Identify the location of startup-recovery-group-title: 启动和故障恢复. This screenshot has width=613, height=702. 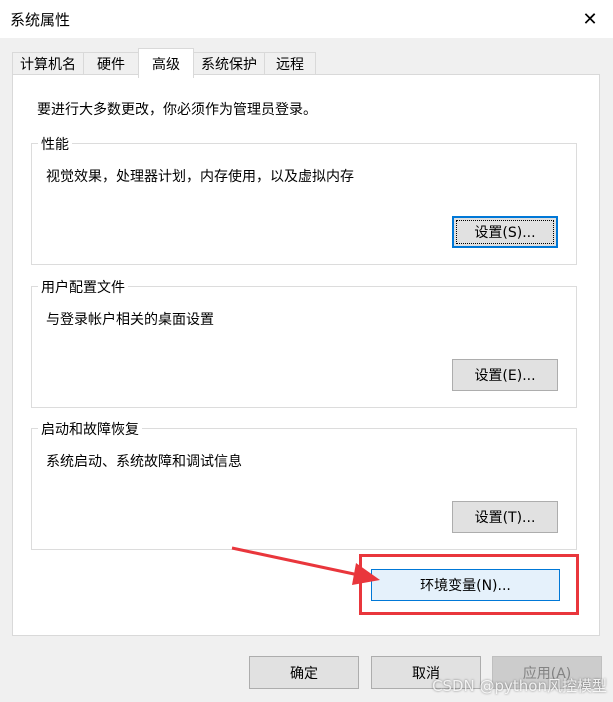
(90, 429).